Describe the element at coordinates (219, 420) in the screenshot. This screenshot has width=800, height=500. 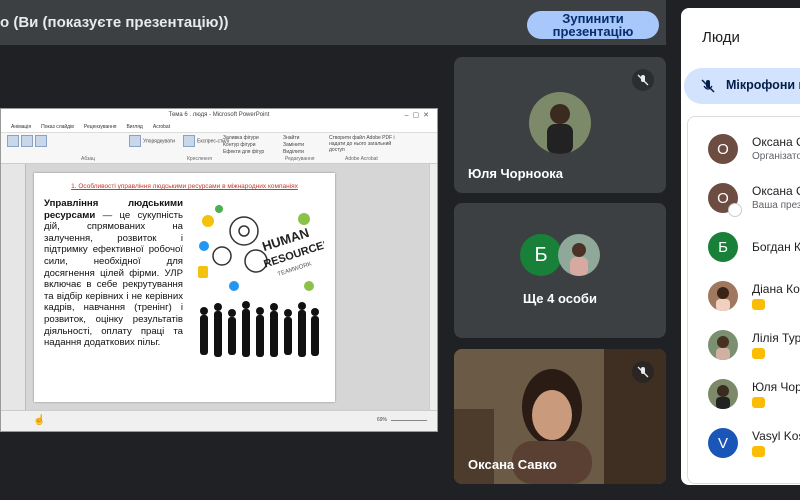
I see `ppt-statusbar: ☝ 69%` at that location.